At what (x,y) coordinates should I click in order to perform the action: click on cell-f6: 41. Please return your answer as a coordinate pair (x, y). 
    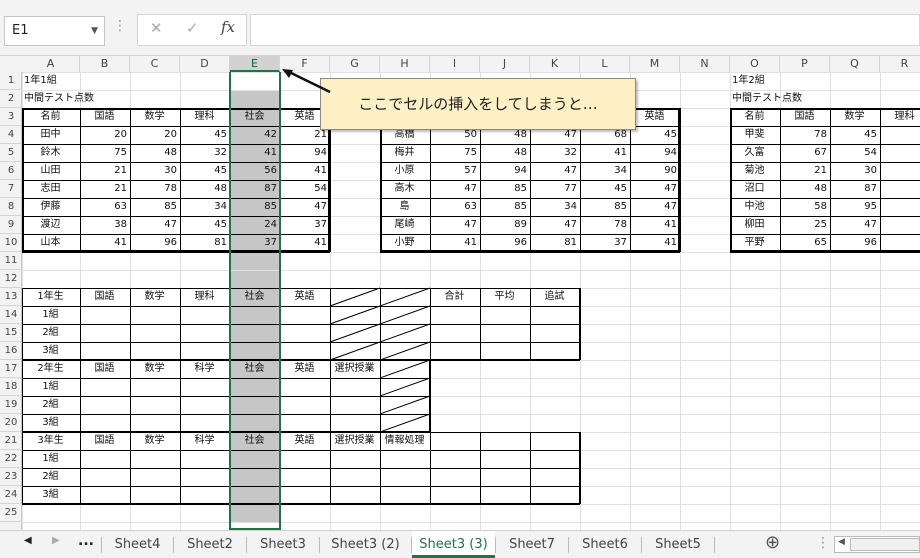
    Looking at the image, I should click on (304, 171).